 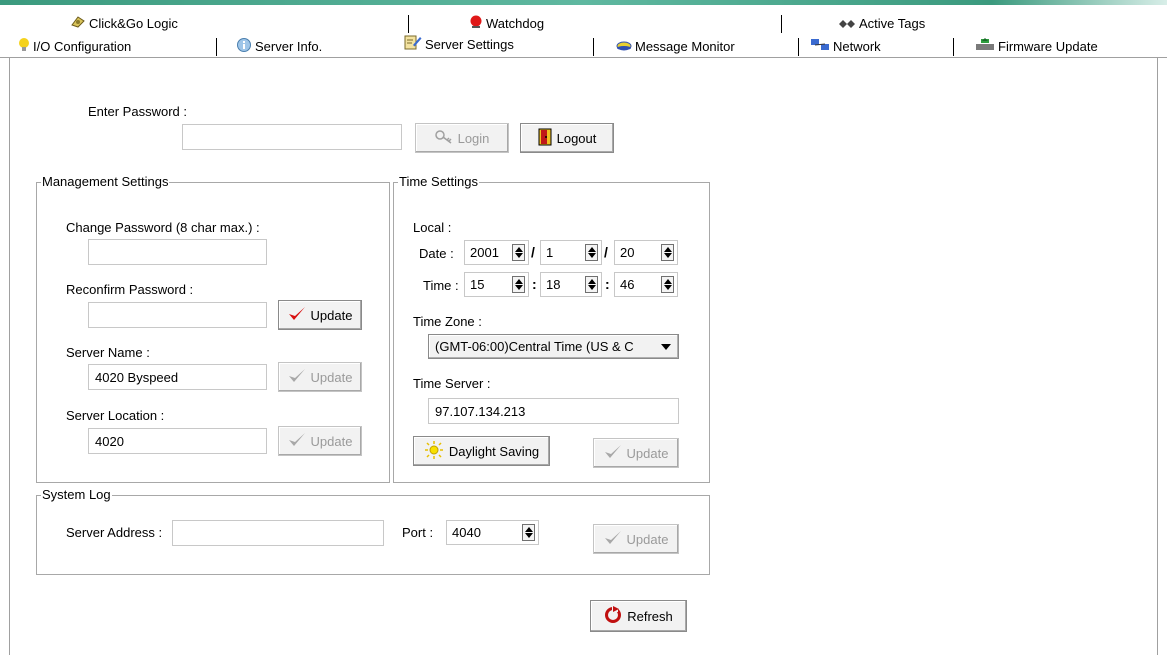 What do you see at coordinates (571, 284) in the screenshot?
I see `time-minute-spinner: 18` at bounding box center [571, 284].